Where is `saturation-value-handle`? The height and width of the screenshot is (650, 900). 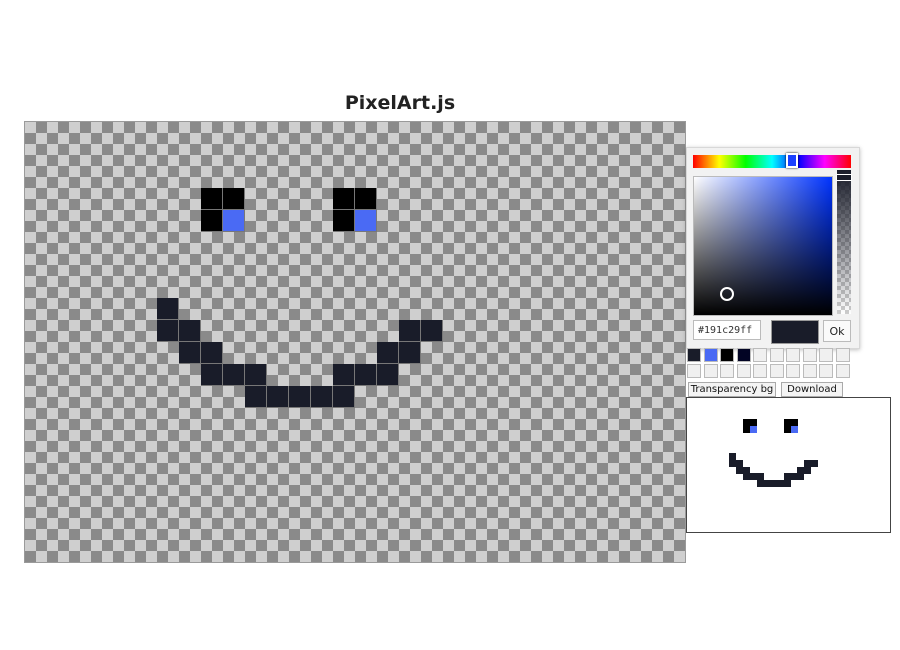
saturation-value-handle is located at coordinates (727, 294).